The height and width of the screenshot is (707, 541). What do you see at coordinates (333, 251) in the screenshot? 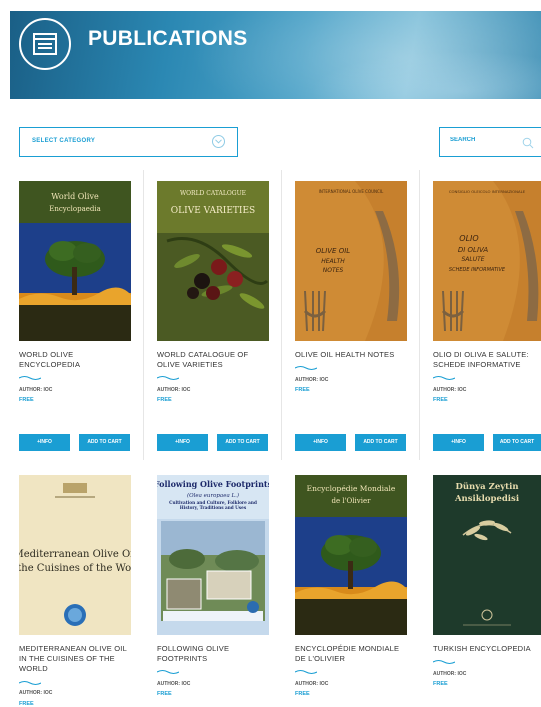
I see `cover-title: OLIVE OIL` at bounding box center [333, 251].